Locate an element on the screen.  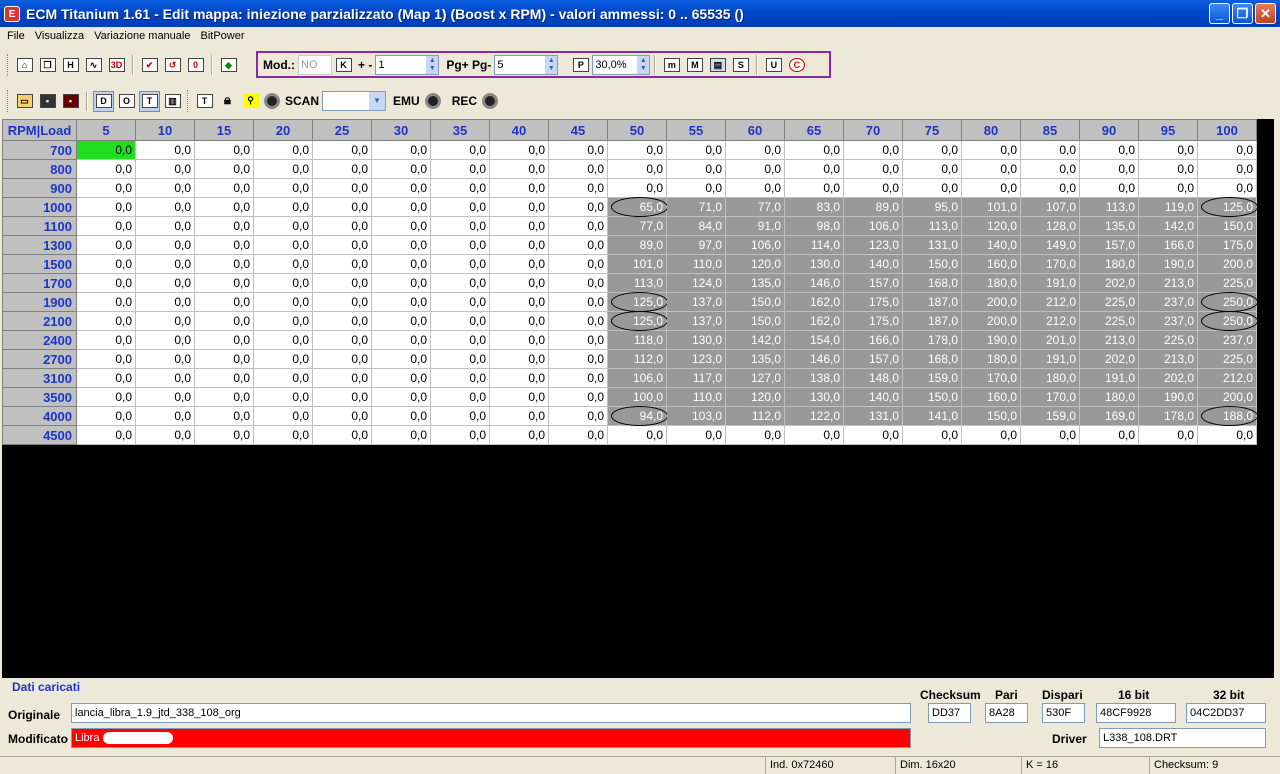
map-cell: 187,0 is located at coordinates (932, 302).